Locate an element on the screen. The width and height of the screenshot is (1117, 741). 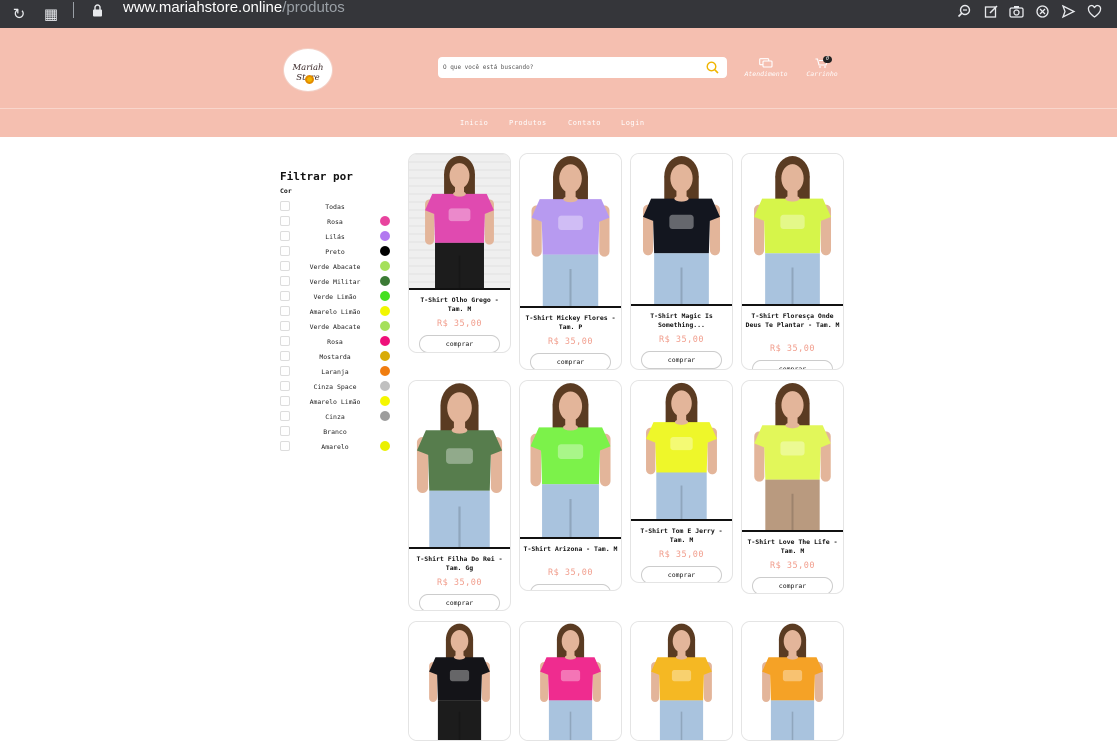
nav-login: Login is located at coordinates (633, 123).